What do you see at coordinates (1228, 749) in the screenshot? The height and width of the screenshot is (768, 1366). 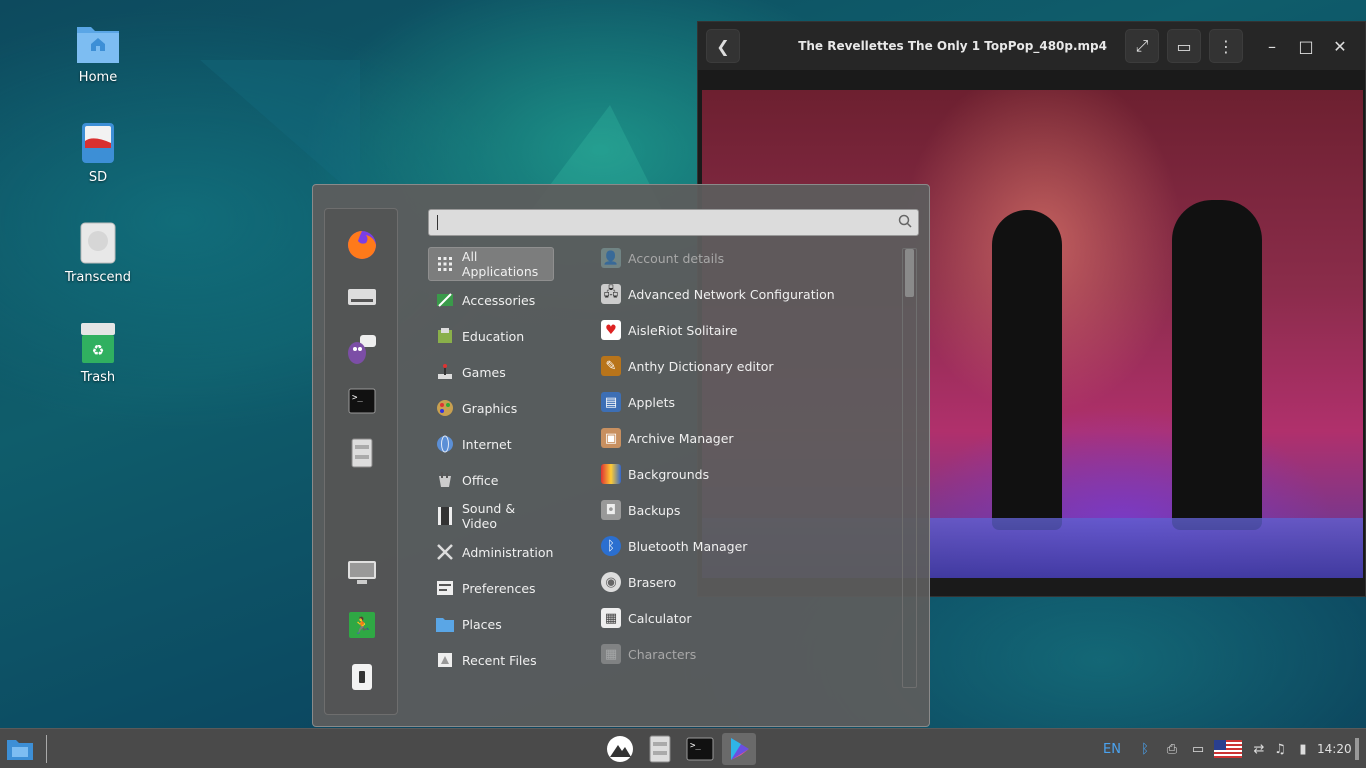 I see `us-flag-icon` at bounding box center [1228, 749].